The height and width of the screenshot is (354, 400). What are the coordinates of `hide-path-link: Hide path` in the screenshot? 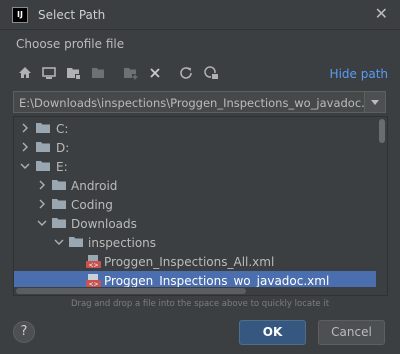 It's located at (359, 74).